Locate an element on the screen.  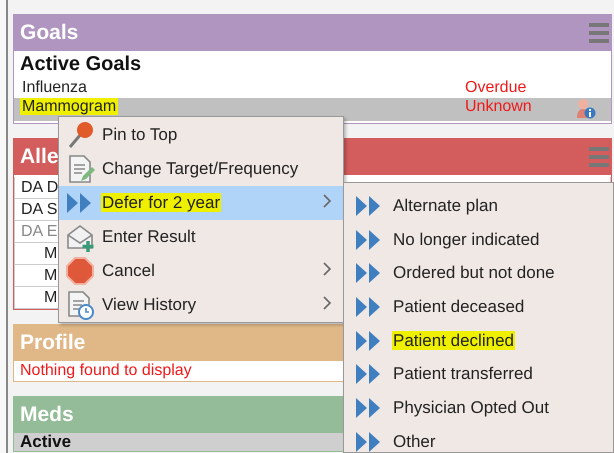
menu-item: Patient declined is located at coordinates (478, 341).